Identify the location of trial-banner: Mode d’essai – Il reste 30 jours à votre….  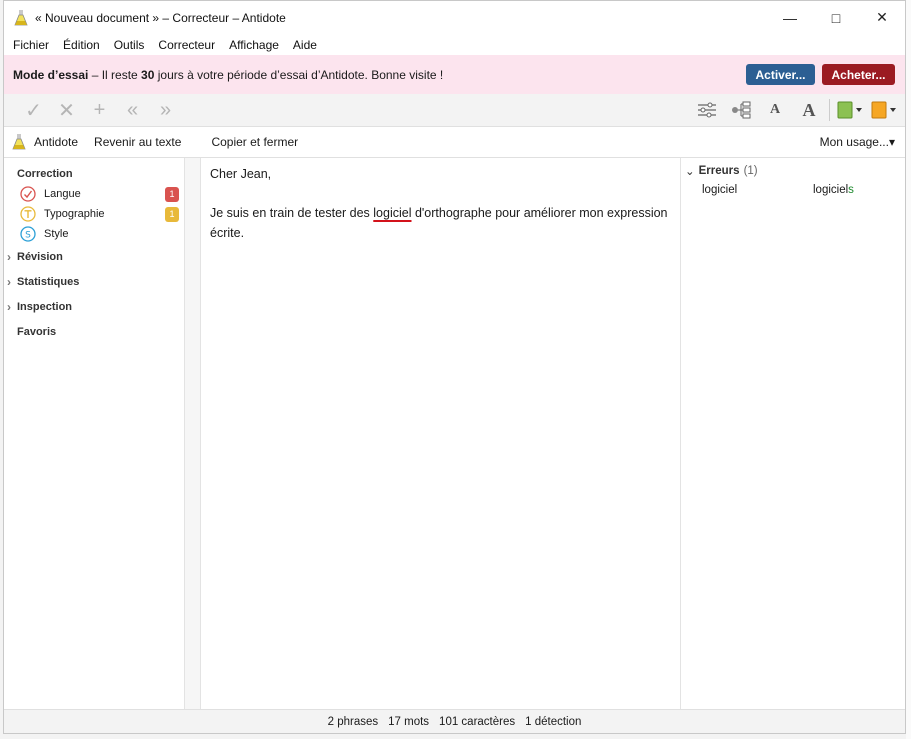
(454, 74).